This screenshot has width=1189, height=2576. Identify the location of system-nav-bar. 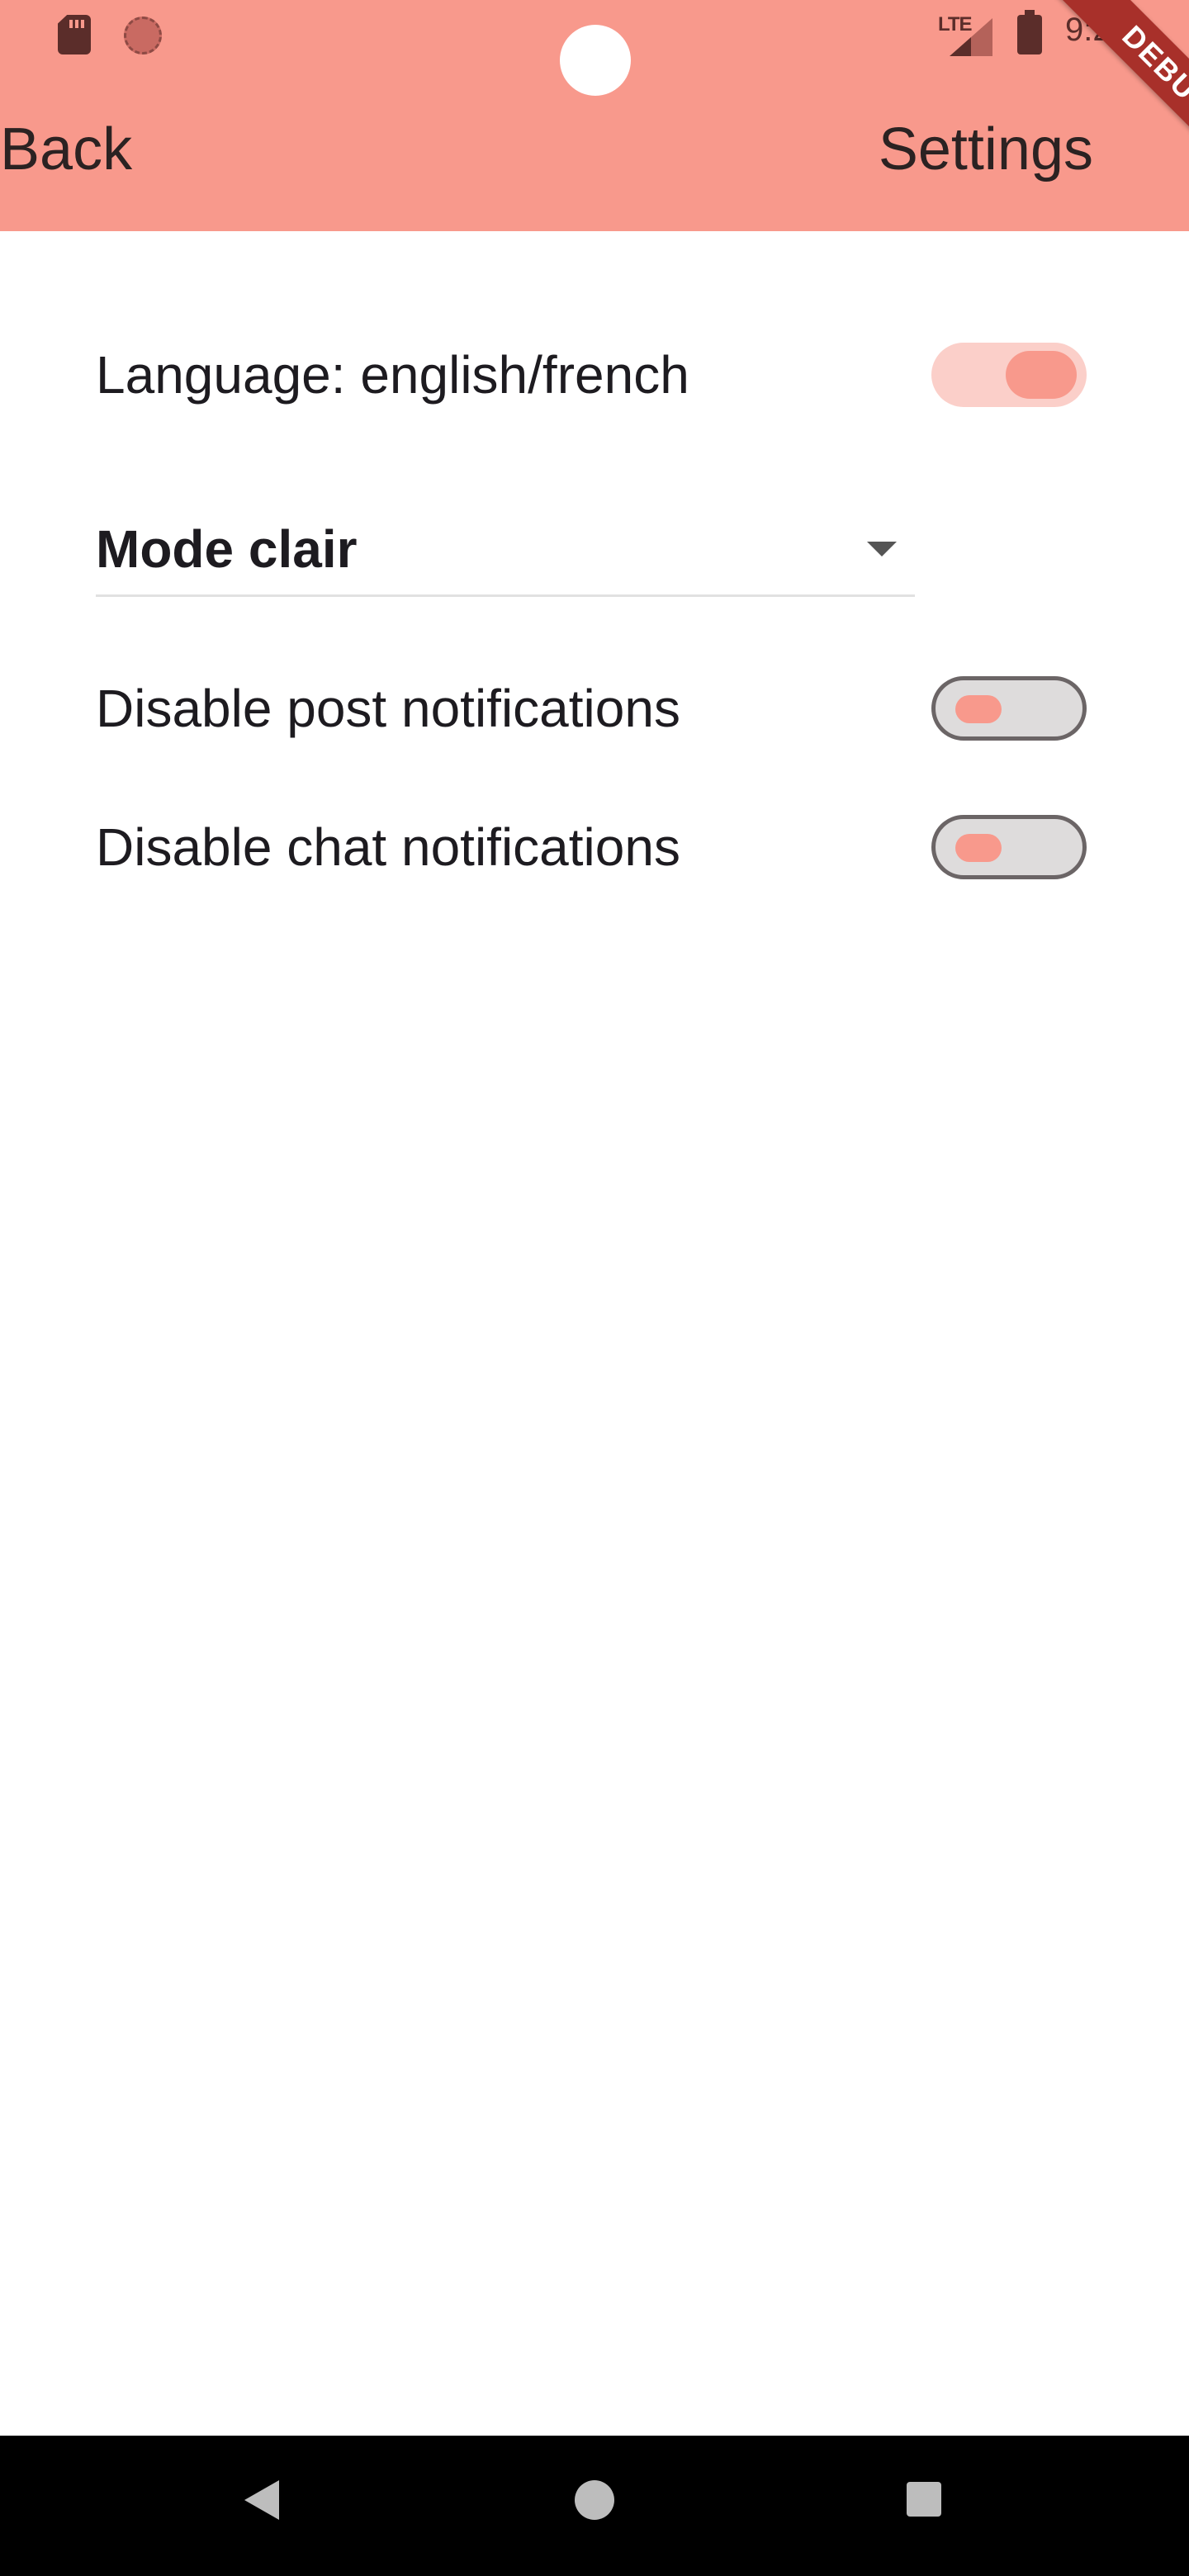
(594, 2506).